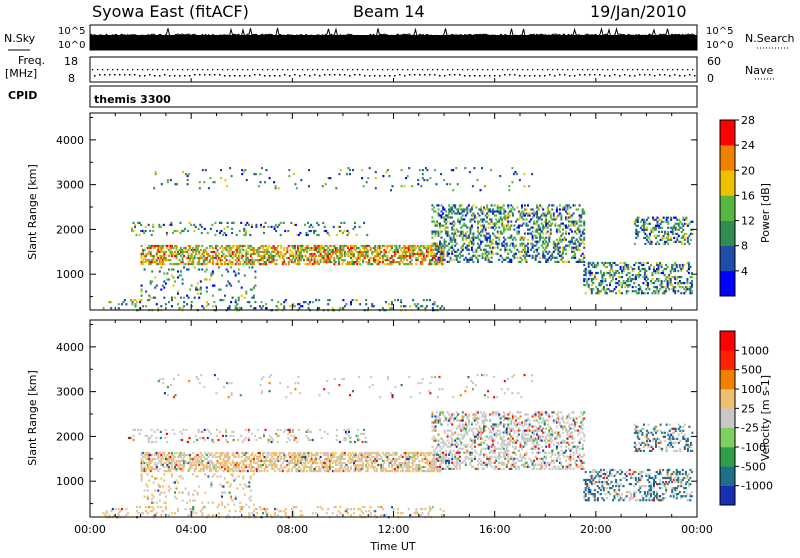 Image resolution: width=800 pixels, height=558 pixels. What do you see at coordinates (727, 182) in the screenshot?
I see `colorbar-swatch` at bounding box center [727, 182].